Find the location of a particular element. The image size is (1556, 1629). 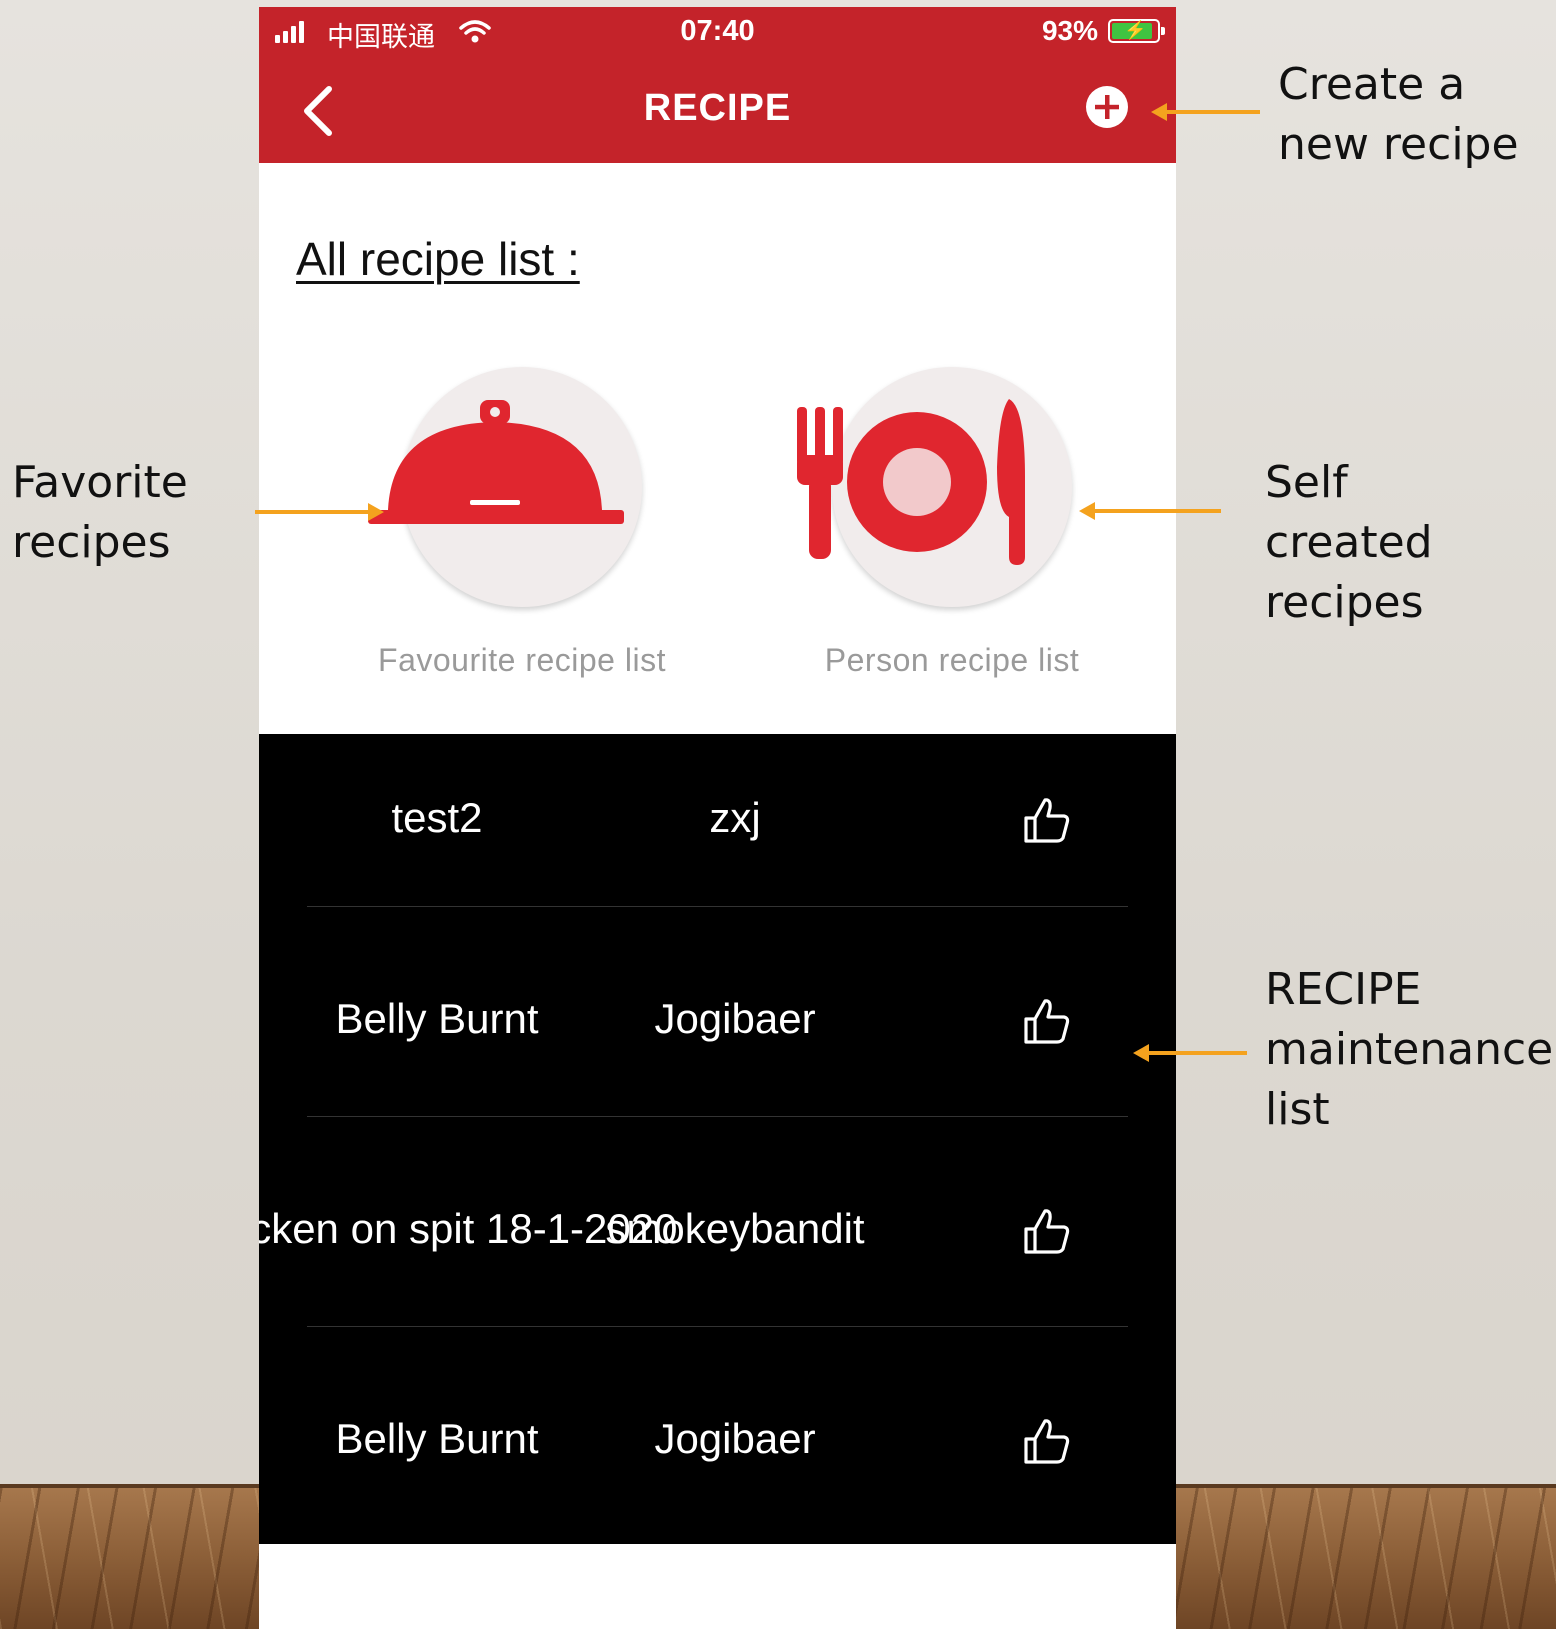

recipe-row: test2 zxj is located at coordinates (717, 820).